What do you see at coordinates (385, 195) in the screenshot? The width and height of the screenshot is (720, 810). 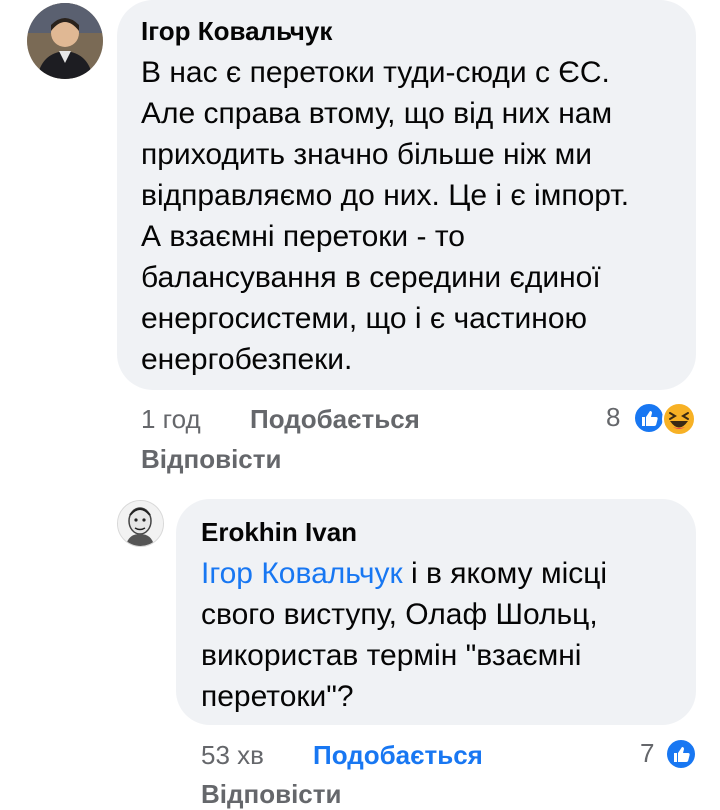 I see `comment-line: відправляємо до них. Це і є імпорт.` at bounding box center [385, 195].